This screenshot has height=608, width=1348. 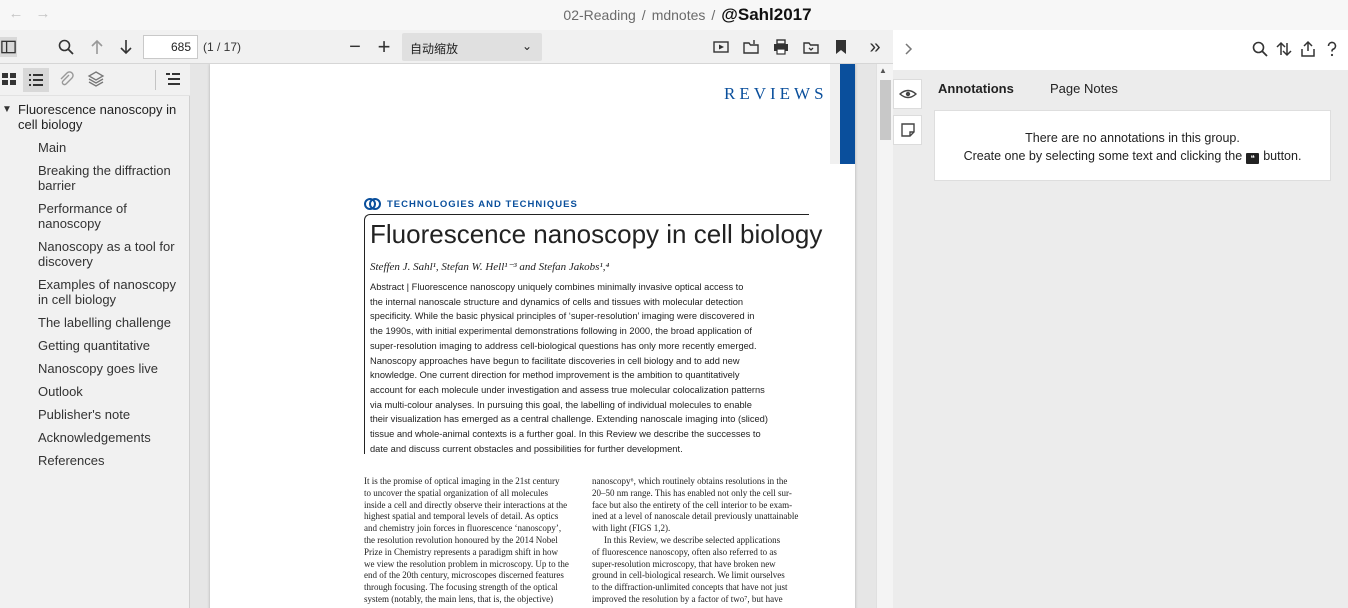 I want to click on pdf-toolbar: (1 / 17) − + 自动缩放 ⌄ », so click(x=446, y=47).